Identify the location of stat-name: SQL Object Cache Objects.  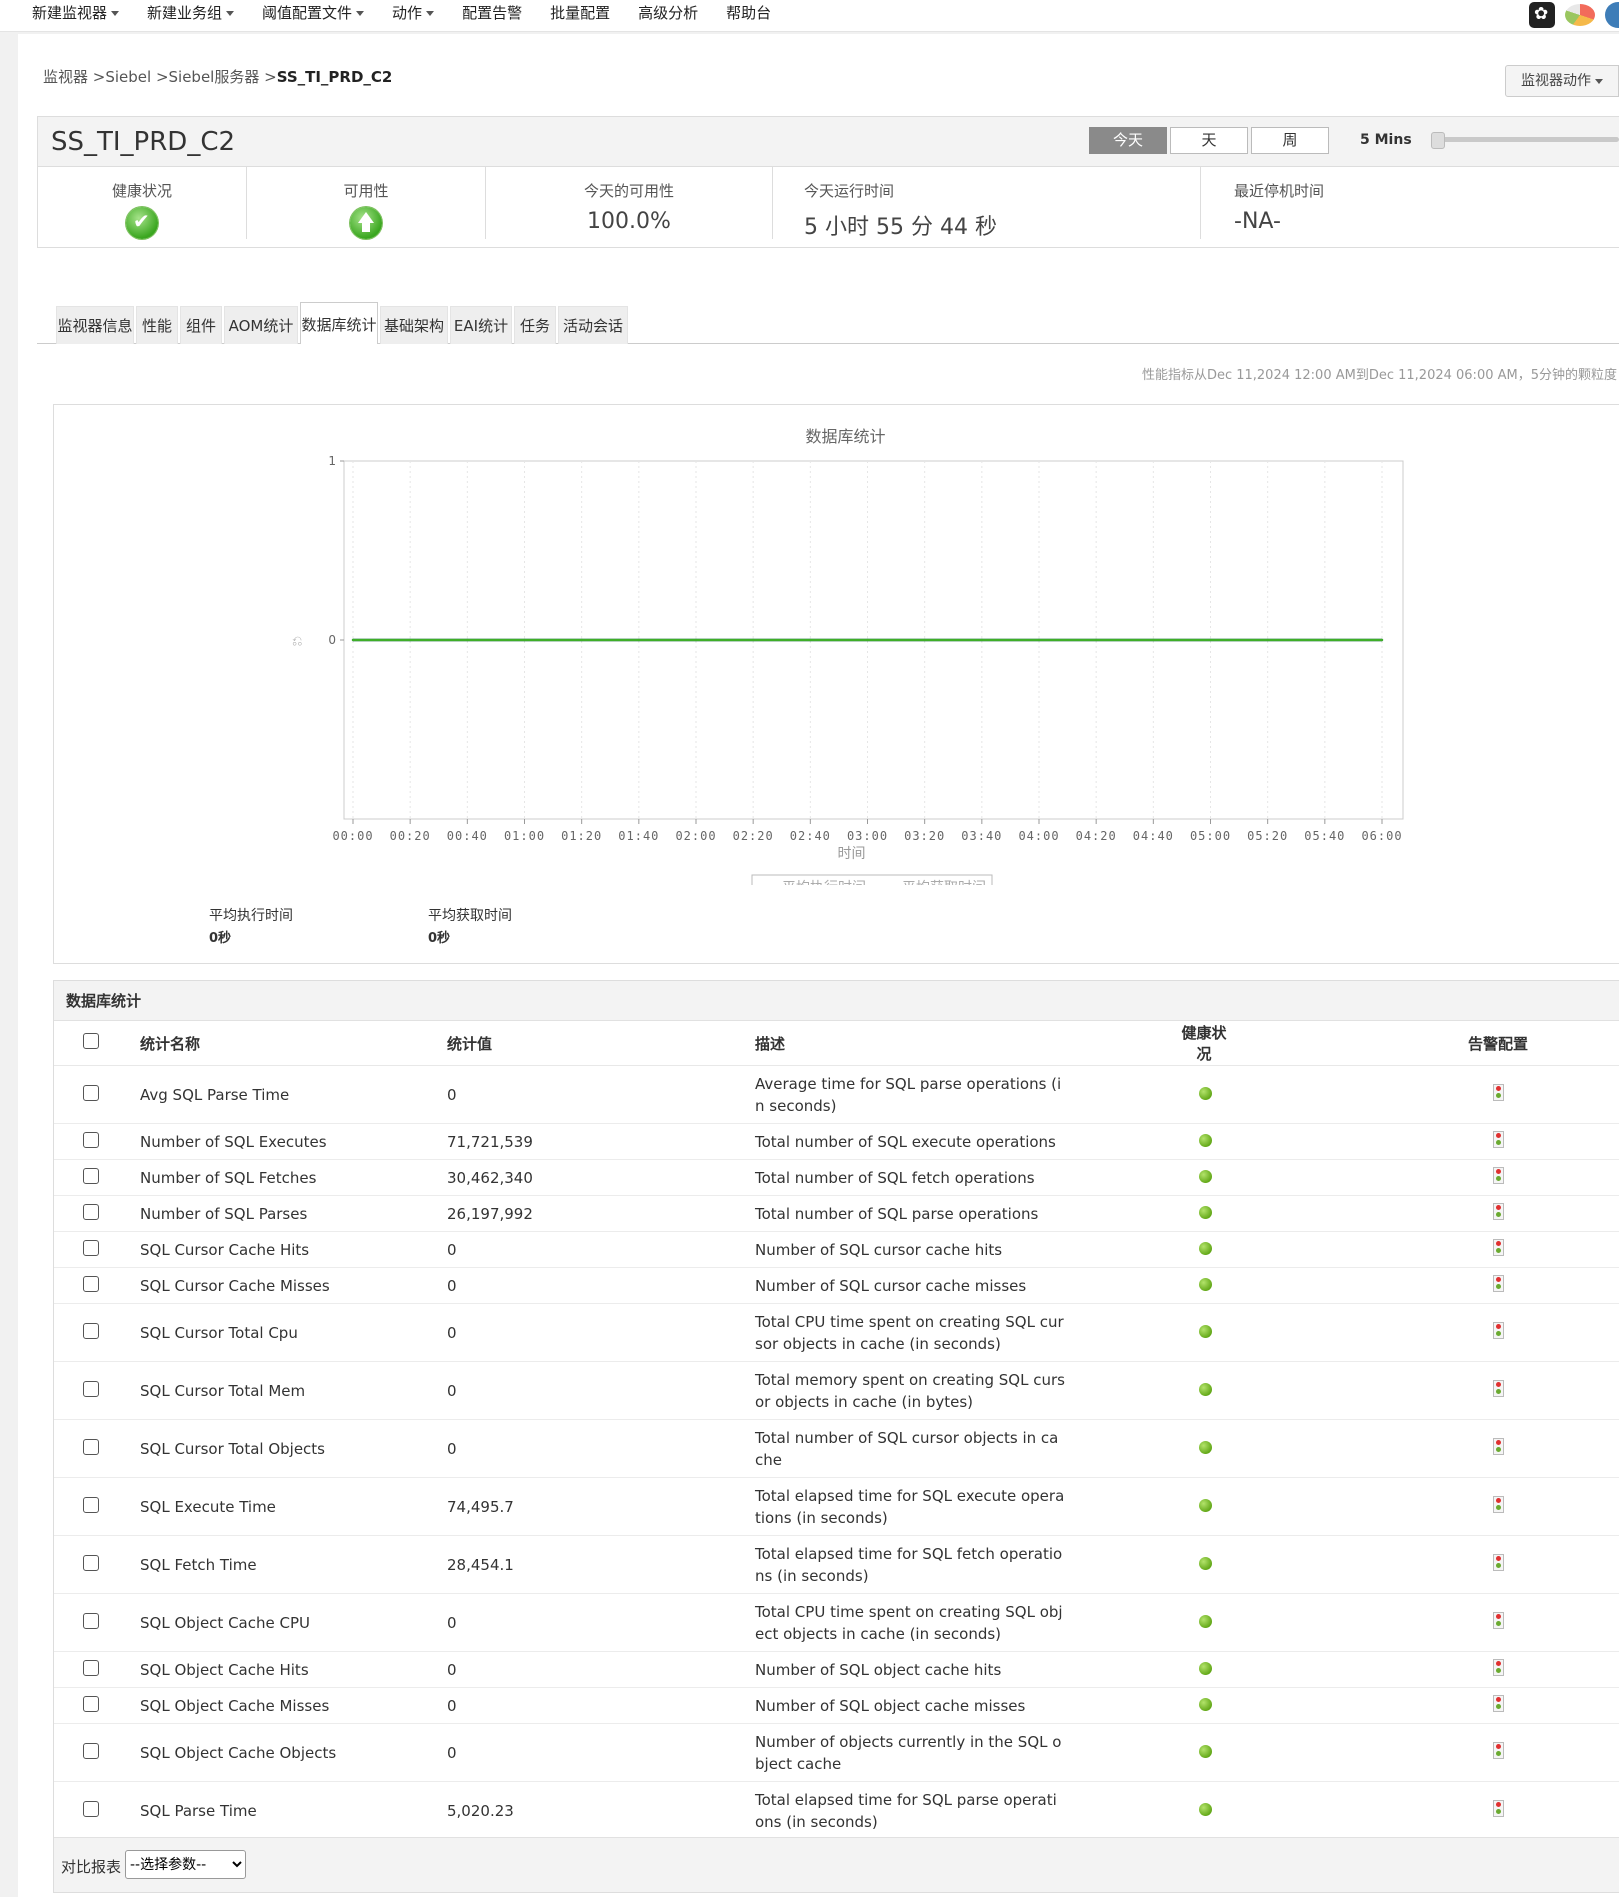
(292, 1752).